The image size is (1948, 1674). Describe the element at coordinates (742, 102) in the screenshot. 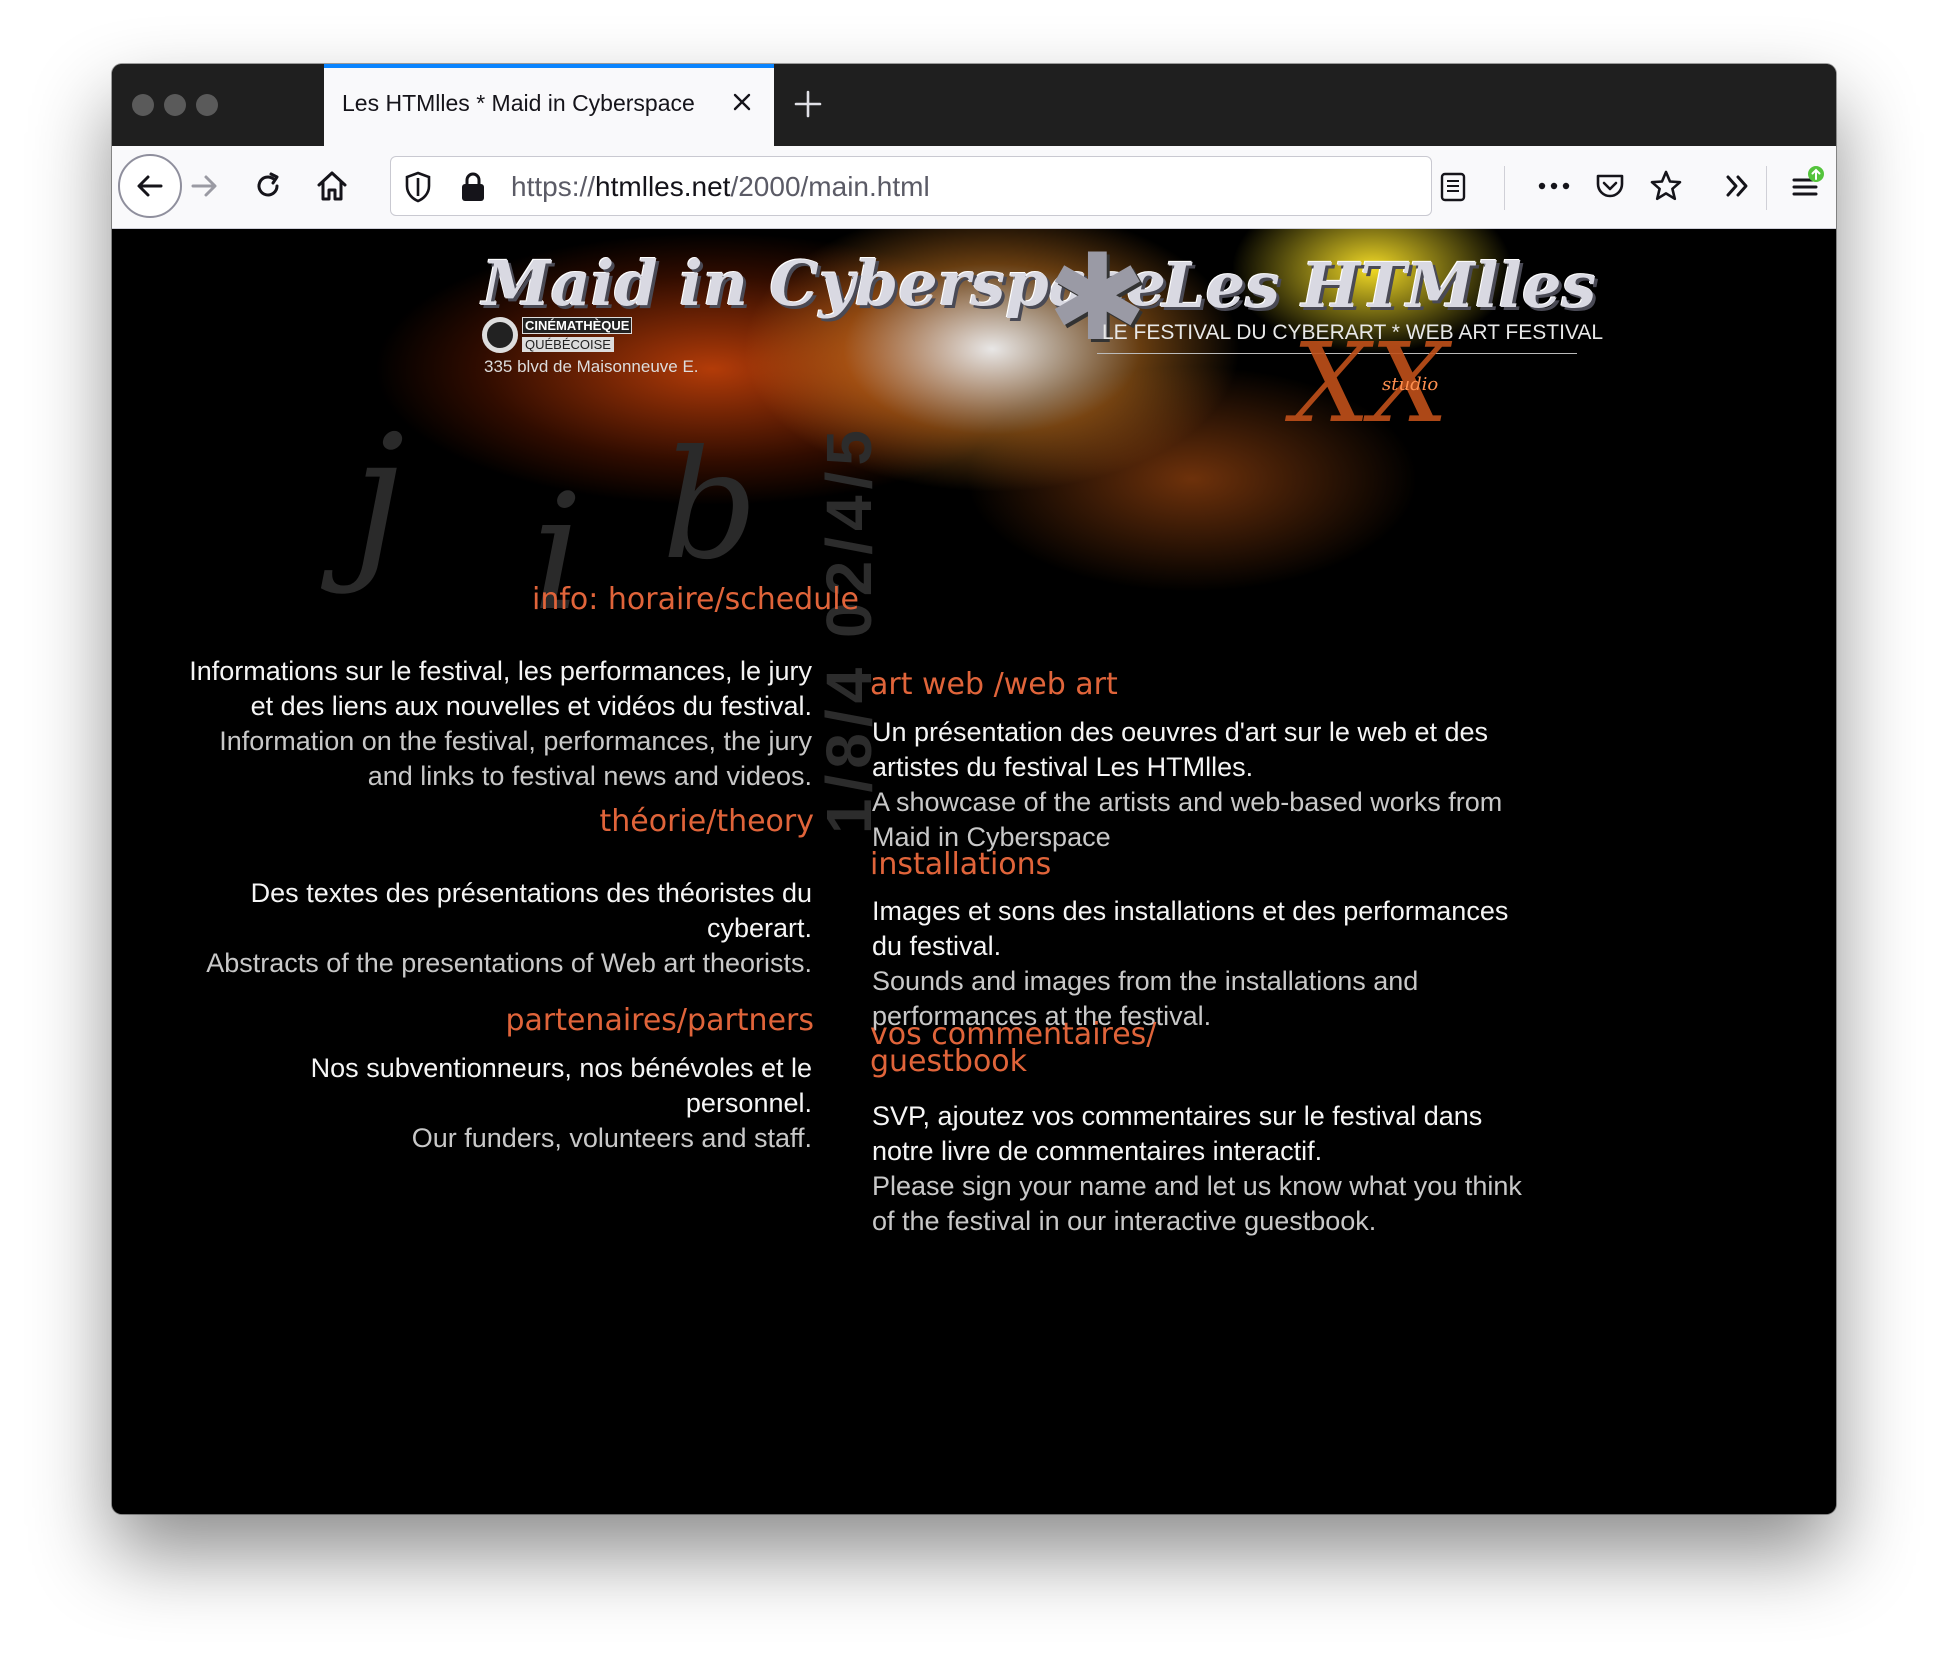

I see `close-icon` at that location.